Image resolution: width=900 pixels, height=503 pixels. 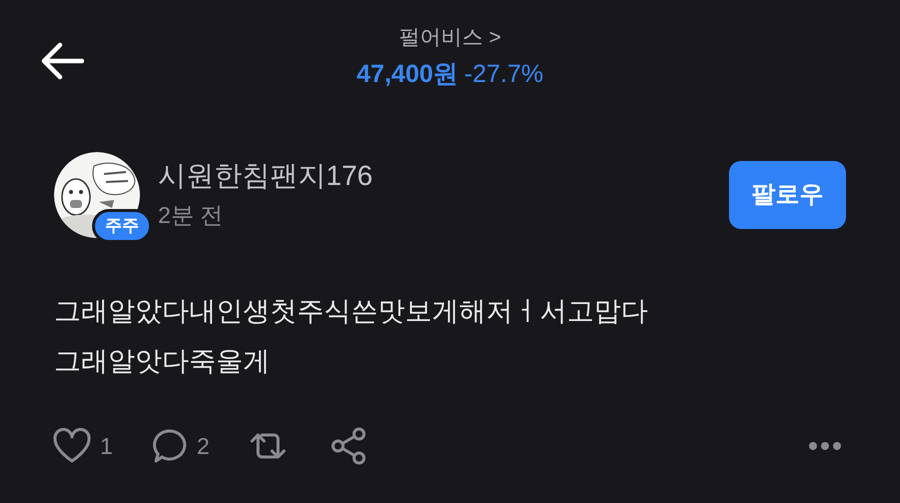 What do you see at coordinates (443, 176) in the screenshot?
I see `author-name: 시원한침팬지176` at bounding box center [443, 176].